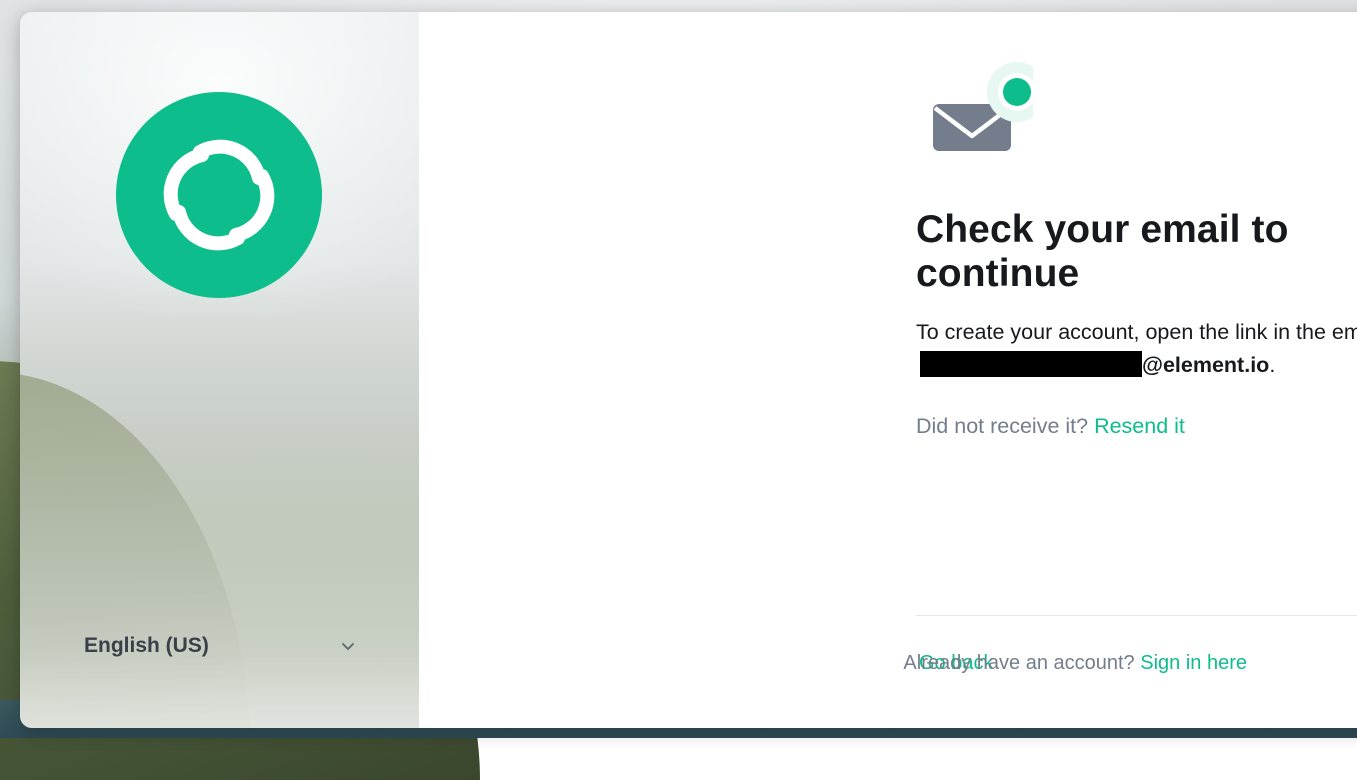 Image resolution: width=1357 pixels, height=780 pixels. Describe the element at coordinates (1193, 663) in the screenshot. I see `sign-in-link: Sign in here` at that location.